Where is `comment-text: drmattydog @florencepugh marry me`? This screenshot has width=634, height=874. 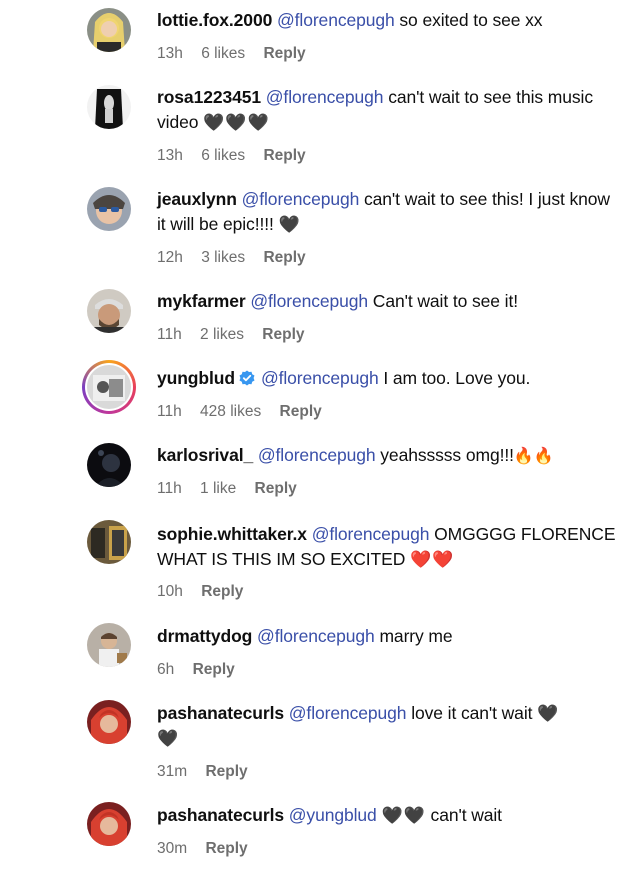 comment-text: drmattydog @florencepugh marry me is located at coordinates (389, 636).